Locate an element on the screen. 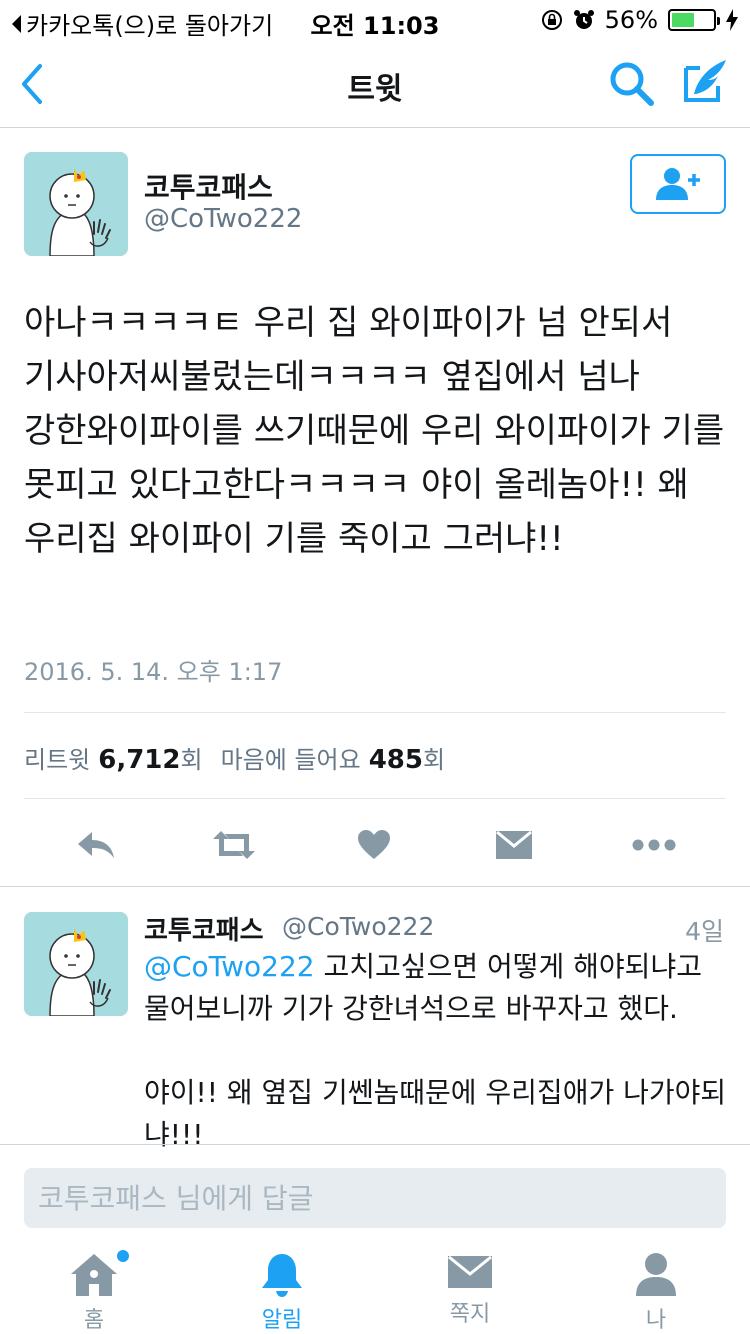  like-unit: 회 is located at coordinates (434, 760).